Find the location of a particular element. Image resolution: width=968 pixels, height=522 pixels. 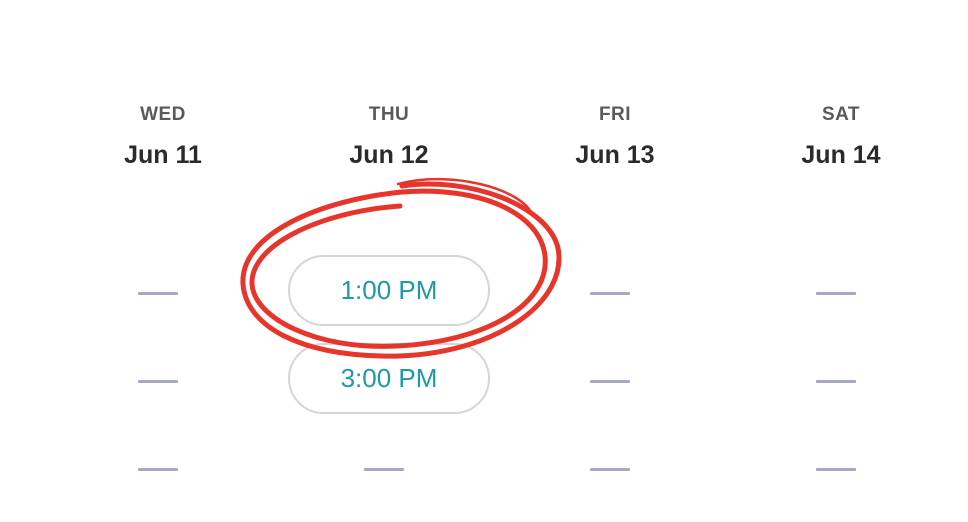

weekday-label: THU is located at coordinates (389, 114).